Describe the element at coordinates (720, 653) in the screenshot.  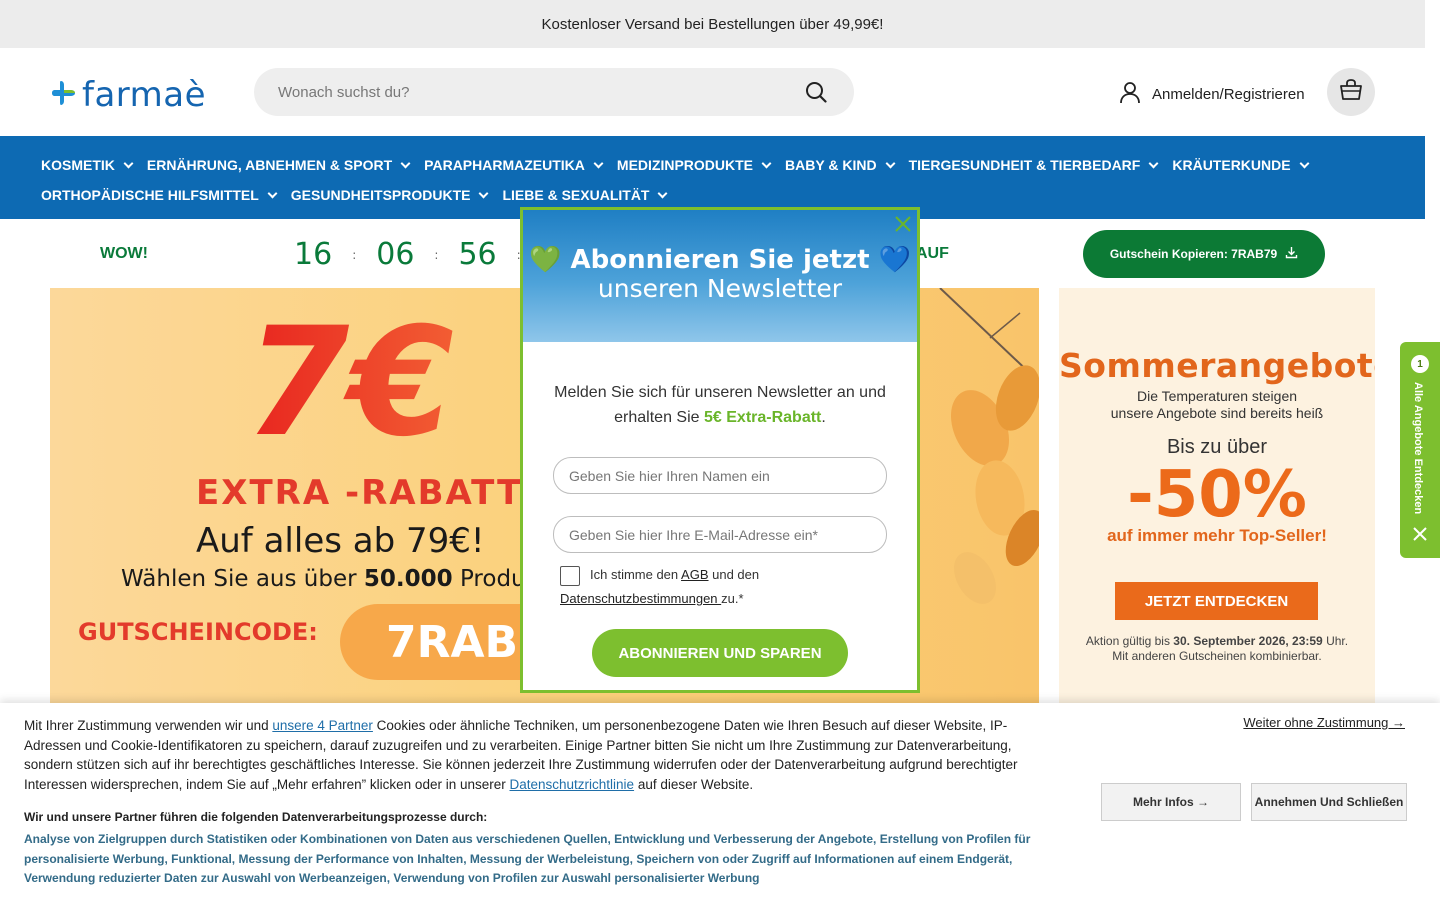
I see `subscribe-button: ABONNIEREN UND SPAREN` at that location.